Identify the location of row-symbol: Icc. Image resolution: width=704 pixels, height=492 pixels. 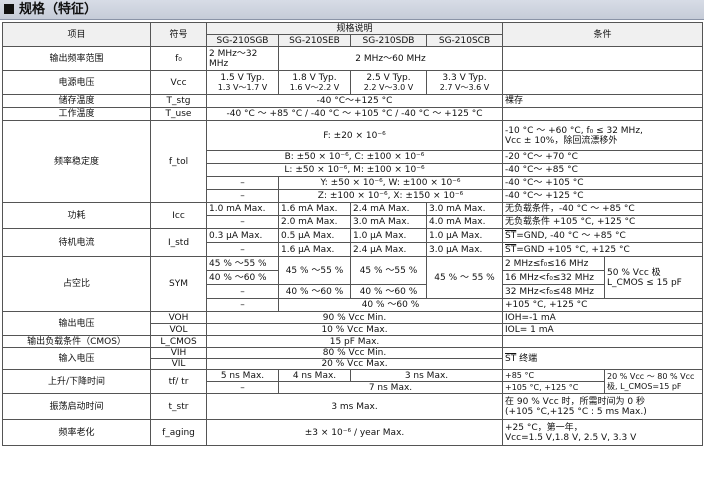
(178, 215).